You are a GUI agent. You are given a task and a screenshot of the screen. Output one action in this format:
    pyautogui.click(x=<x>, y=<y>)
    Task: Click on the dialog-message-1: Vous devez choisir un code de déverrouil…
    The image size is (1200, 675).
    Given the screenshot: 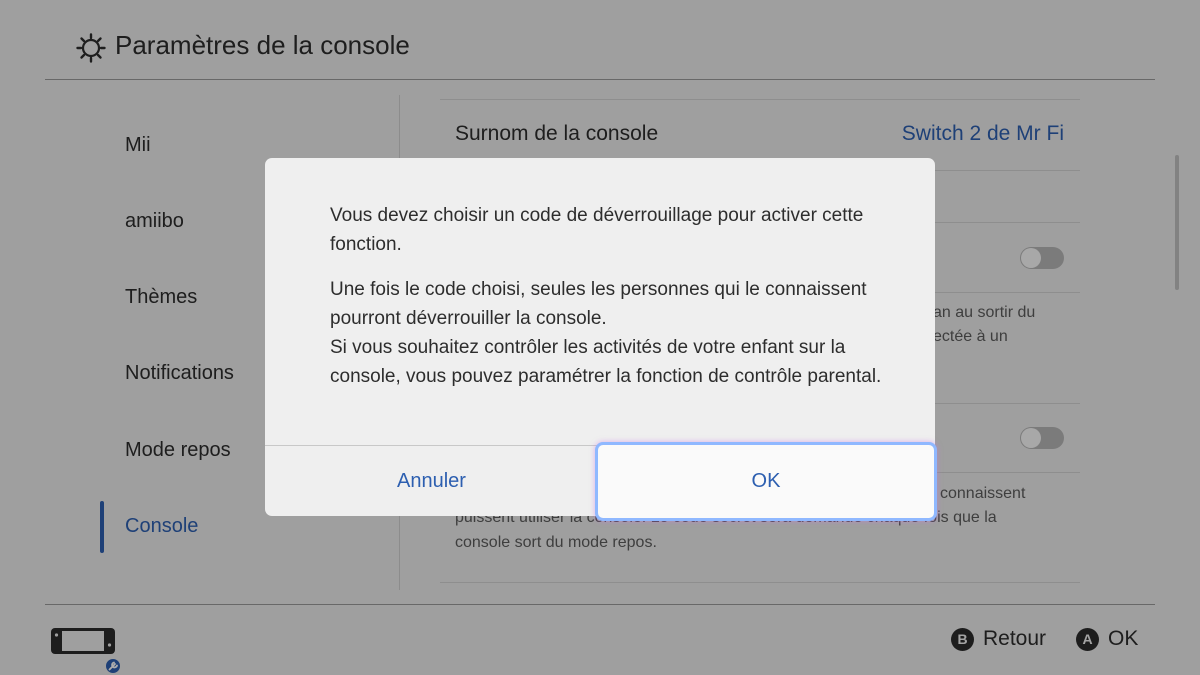 What is the action you would take?
    pyautogui.click(x=597, y=230)
    